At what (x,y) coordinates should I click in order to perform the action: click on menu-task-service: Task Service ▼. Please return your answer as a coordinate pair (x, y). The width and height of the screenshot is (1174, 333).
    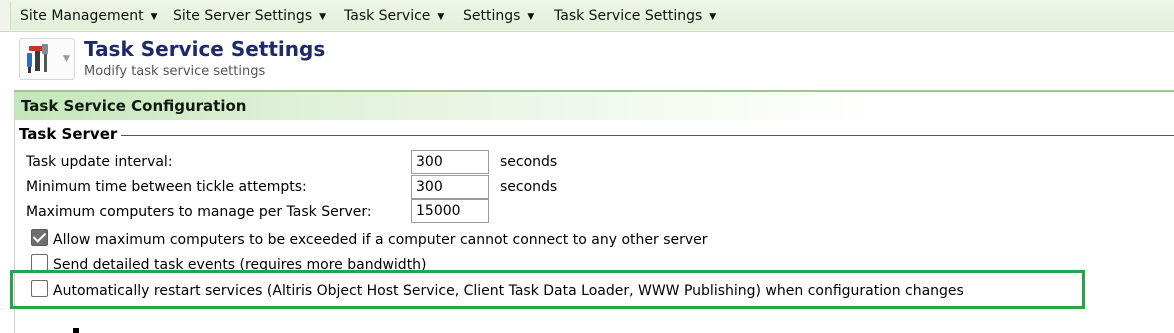
    Looking at the image, I should click on (394, 16).